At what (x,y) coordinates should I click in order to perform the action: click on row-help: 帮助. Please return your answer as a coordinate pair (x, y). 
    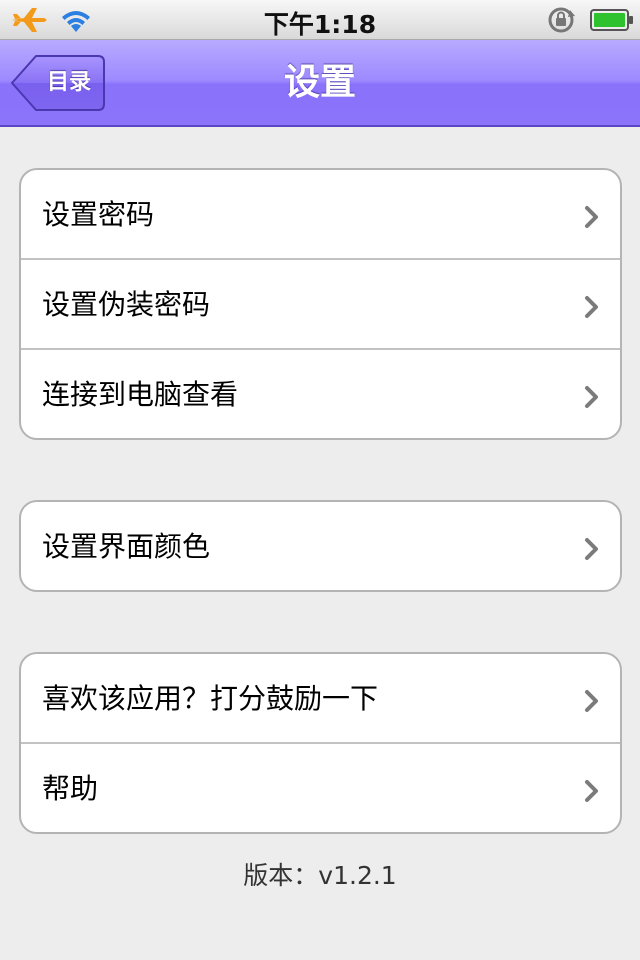
    Looking at the image, I should click on (320, 788).